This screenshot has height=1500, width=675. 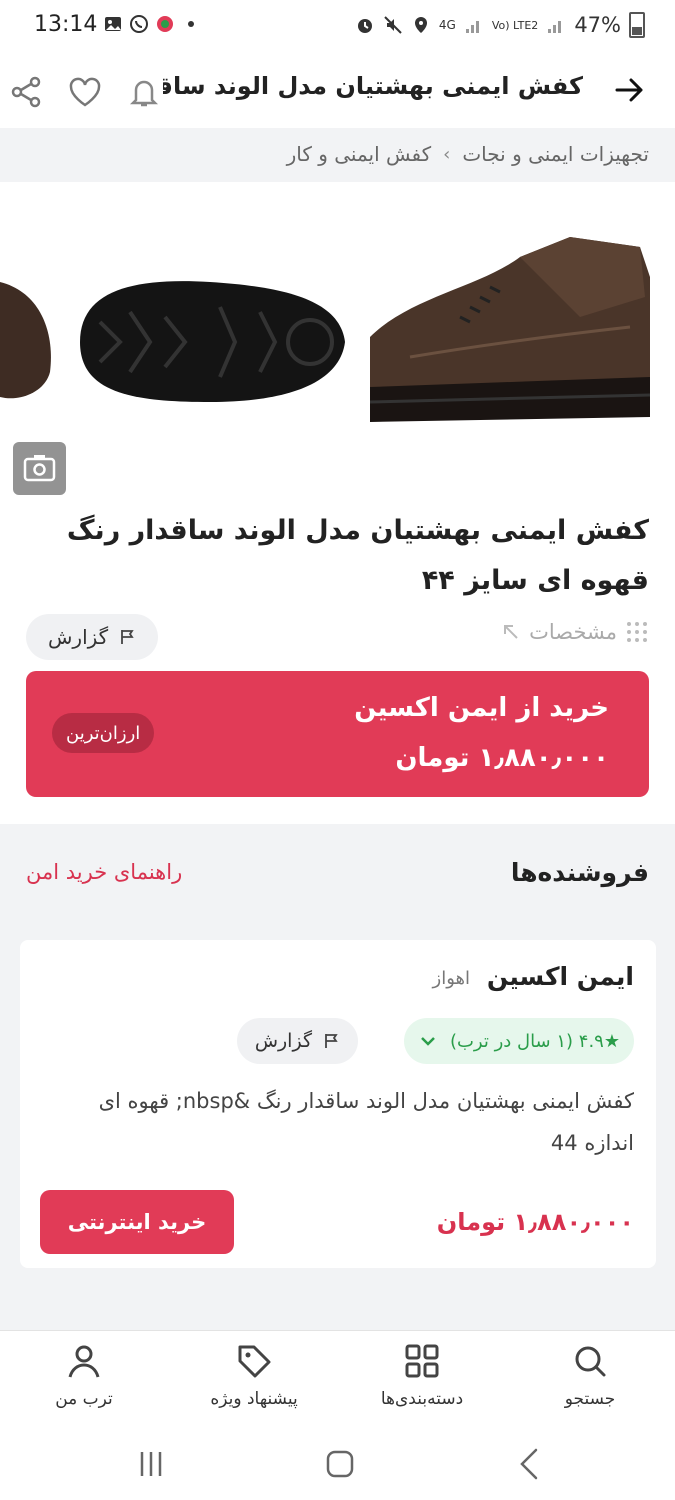 What do you see at coordinates (590, 1399) in the screenshot?
I see `nav-label: جستجو` at bounding box center [590, 1399].